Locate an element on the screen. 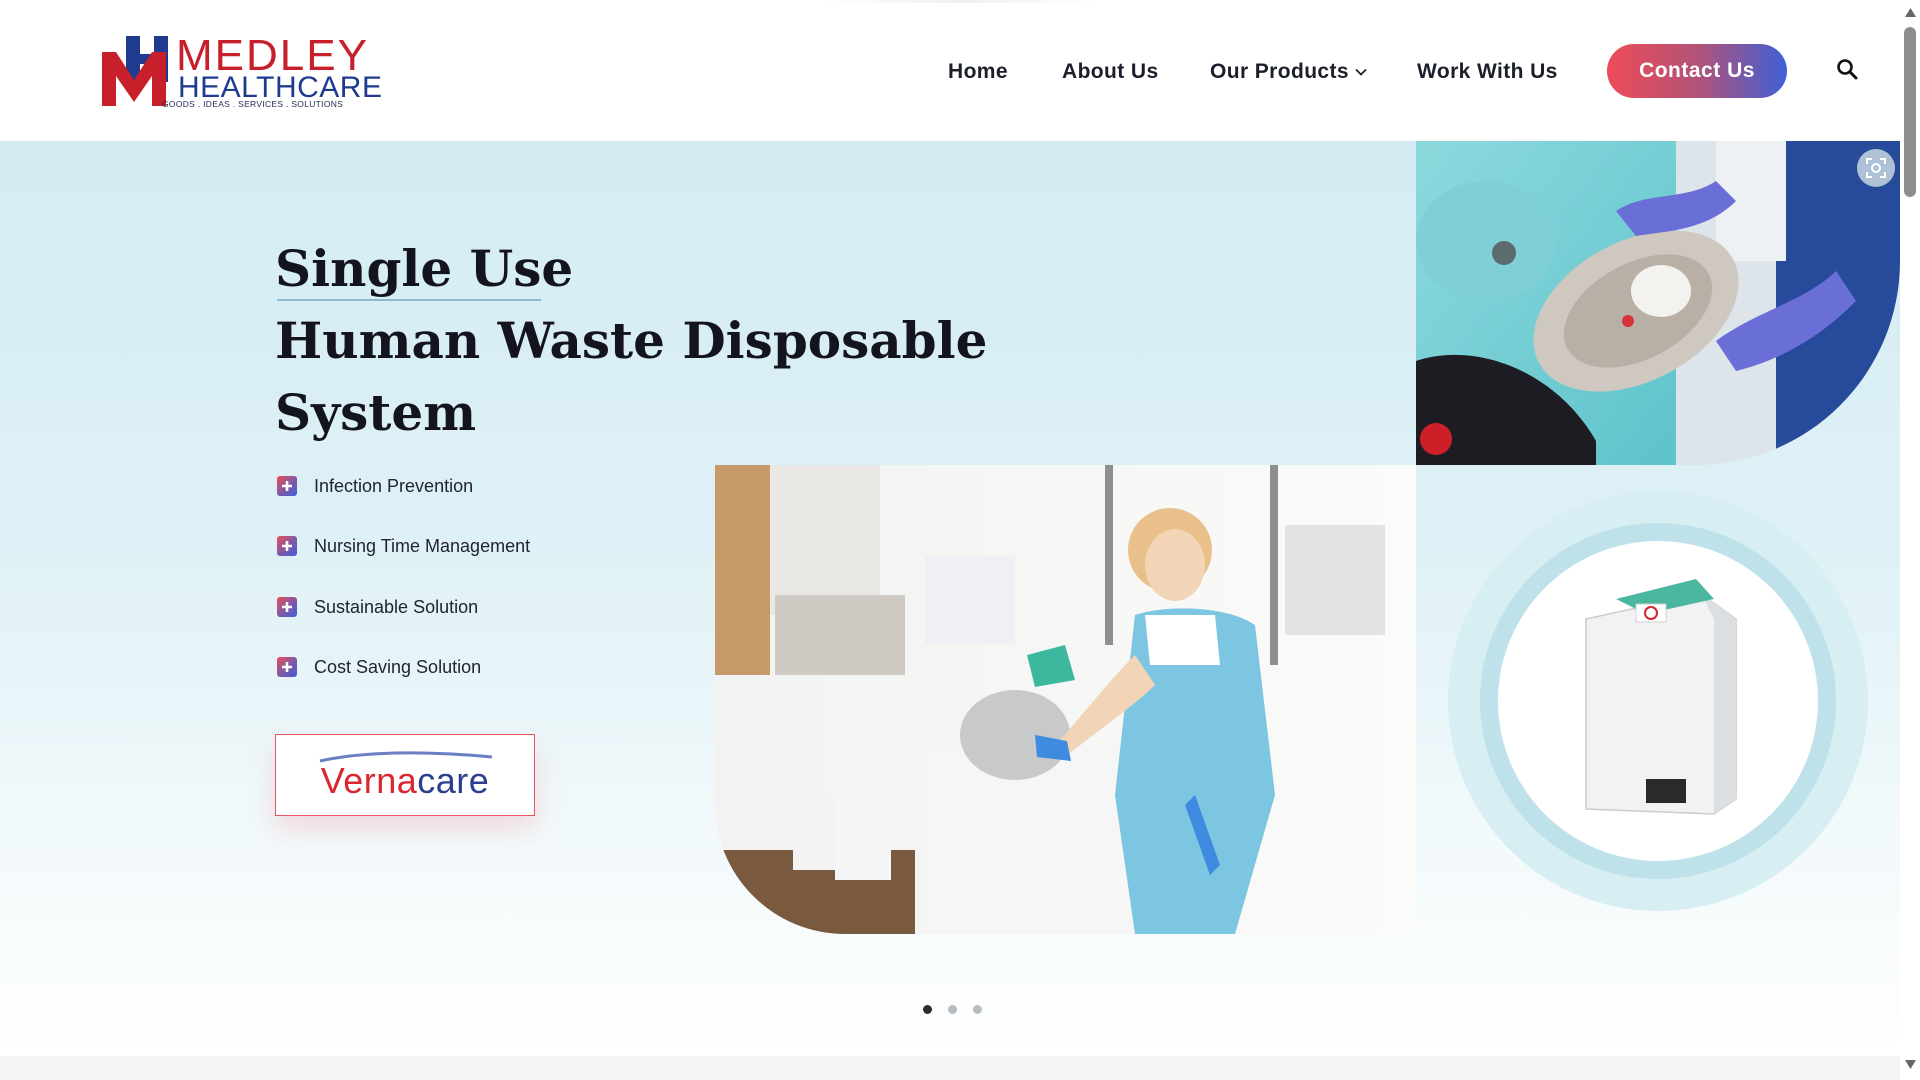 The width and height of the screenshot is (1920, 1080). title-underline is located at coordinates (409, 300).